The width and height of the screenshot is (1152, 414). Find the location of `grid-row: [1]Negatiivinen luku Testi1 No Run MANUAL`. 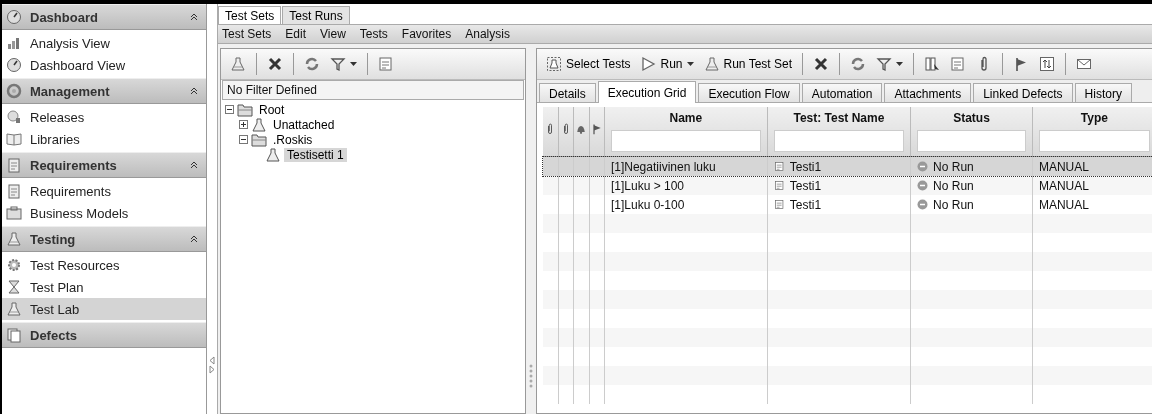

grid-row: [1]Negatiivinen luku Testi1 No Run MANUAL is located at coordinates (847, 166).